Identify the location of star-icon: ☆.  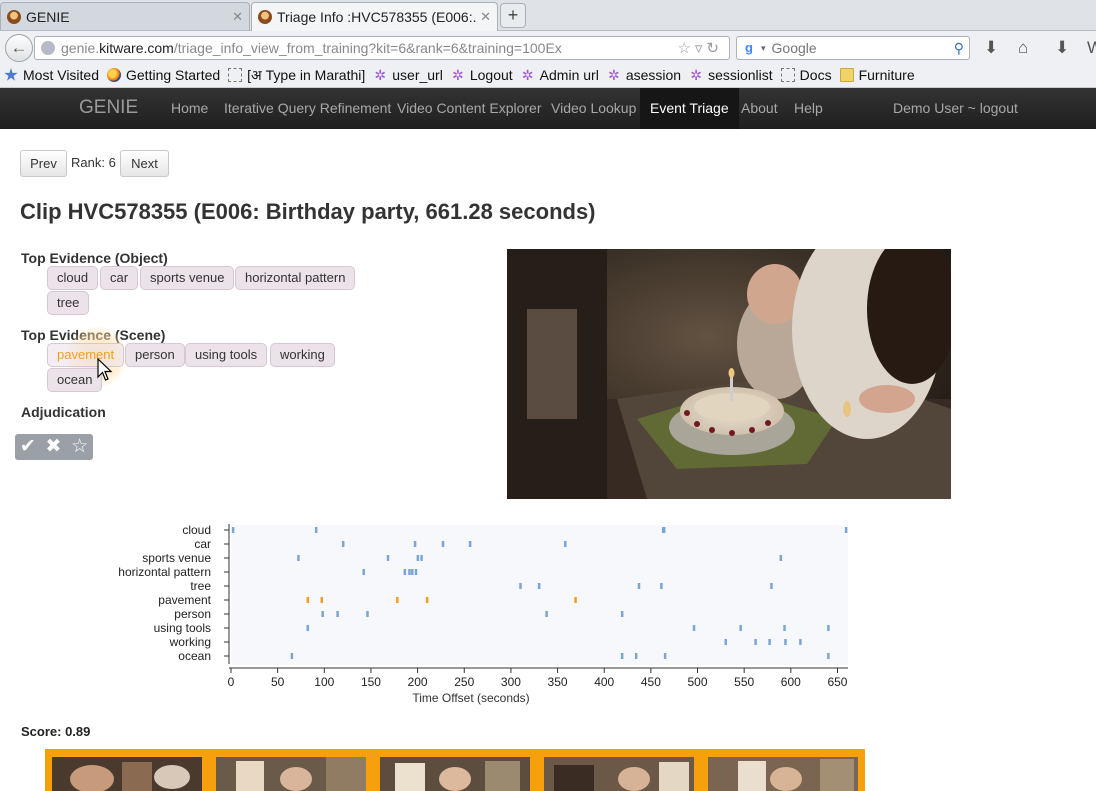
(79, 447).